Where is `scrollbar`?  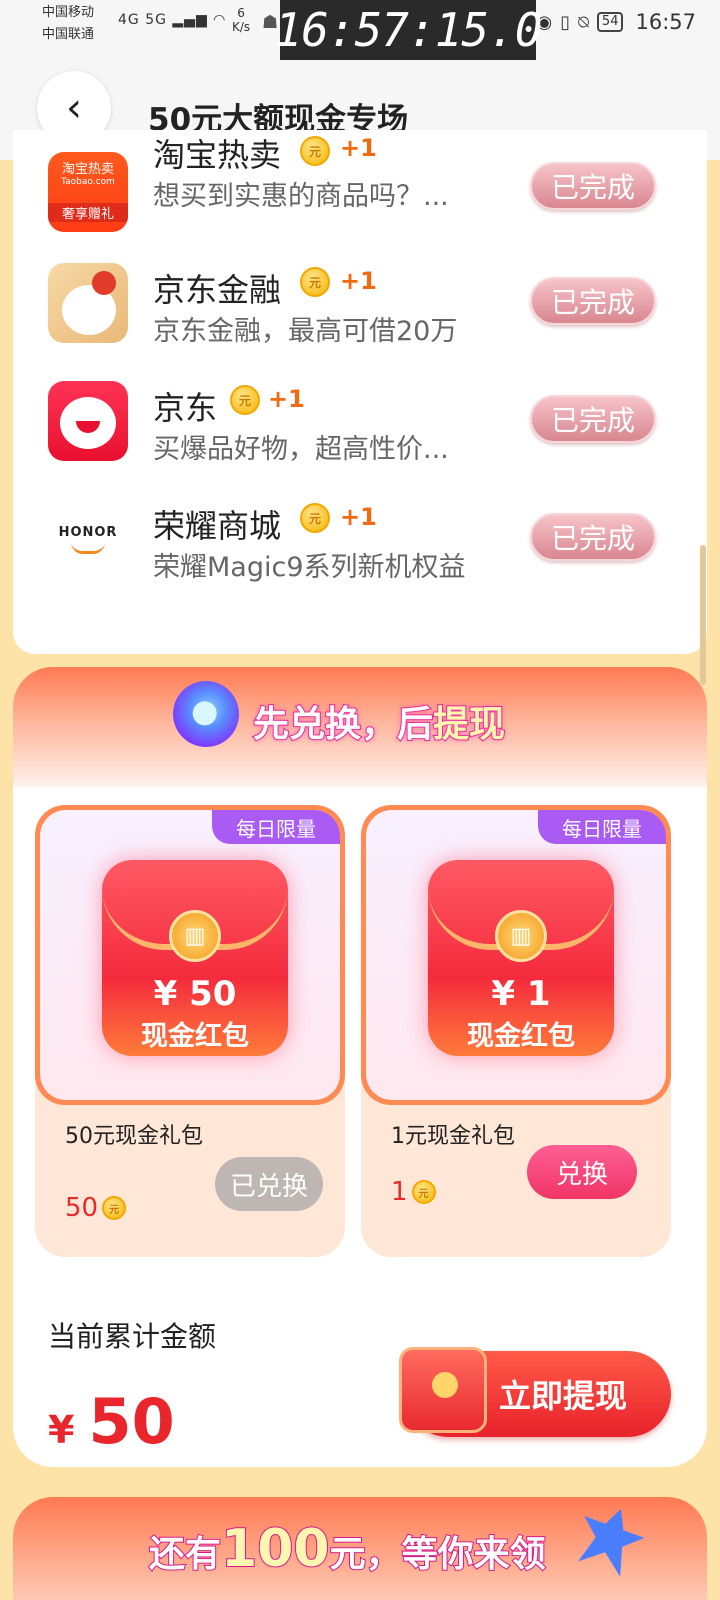
scrollbar is located at coordinates (703, 615).